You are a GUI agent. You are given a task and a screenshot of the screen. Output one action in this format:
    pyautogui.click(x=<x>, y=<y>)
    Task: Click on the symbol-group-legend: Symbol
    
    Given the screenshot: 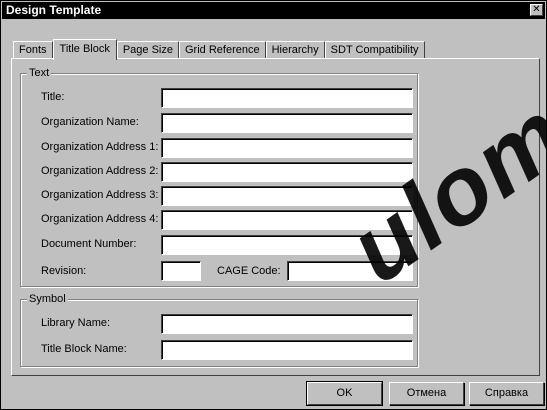 What is the action you would take?
    pyautogui.click(x=47, y=299)
    